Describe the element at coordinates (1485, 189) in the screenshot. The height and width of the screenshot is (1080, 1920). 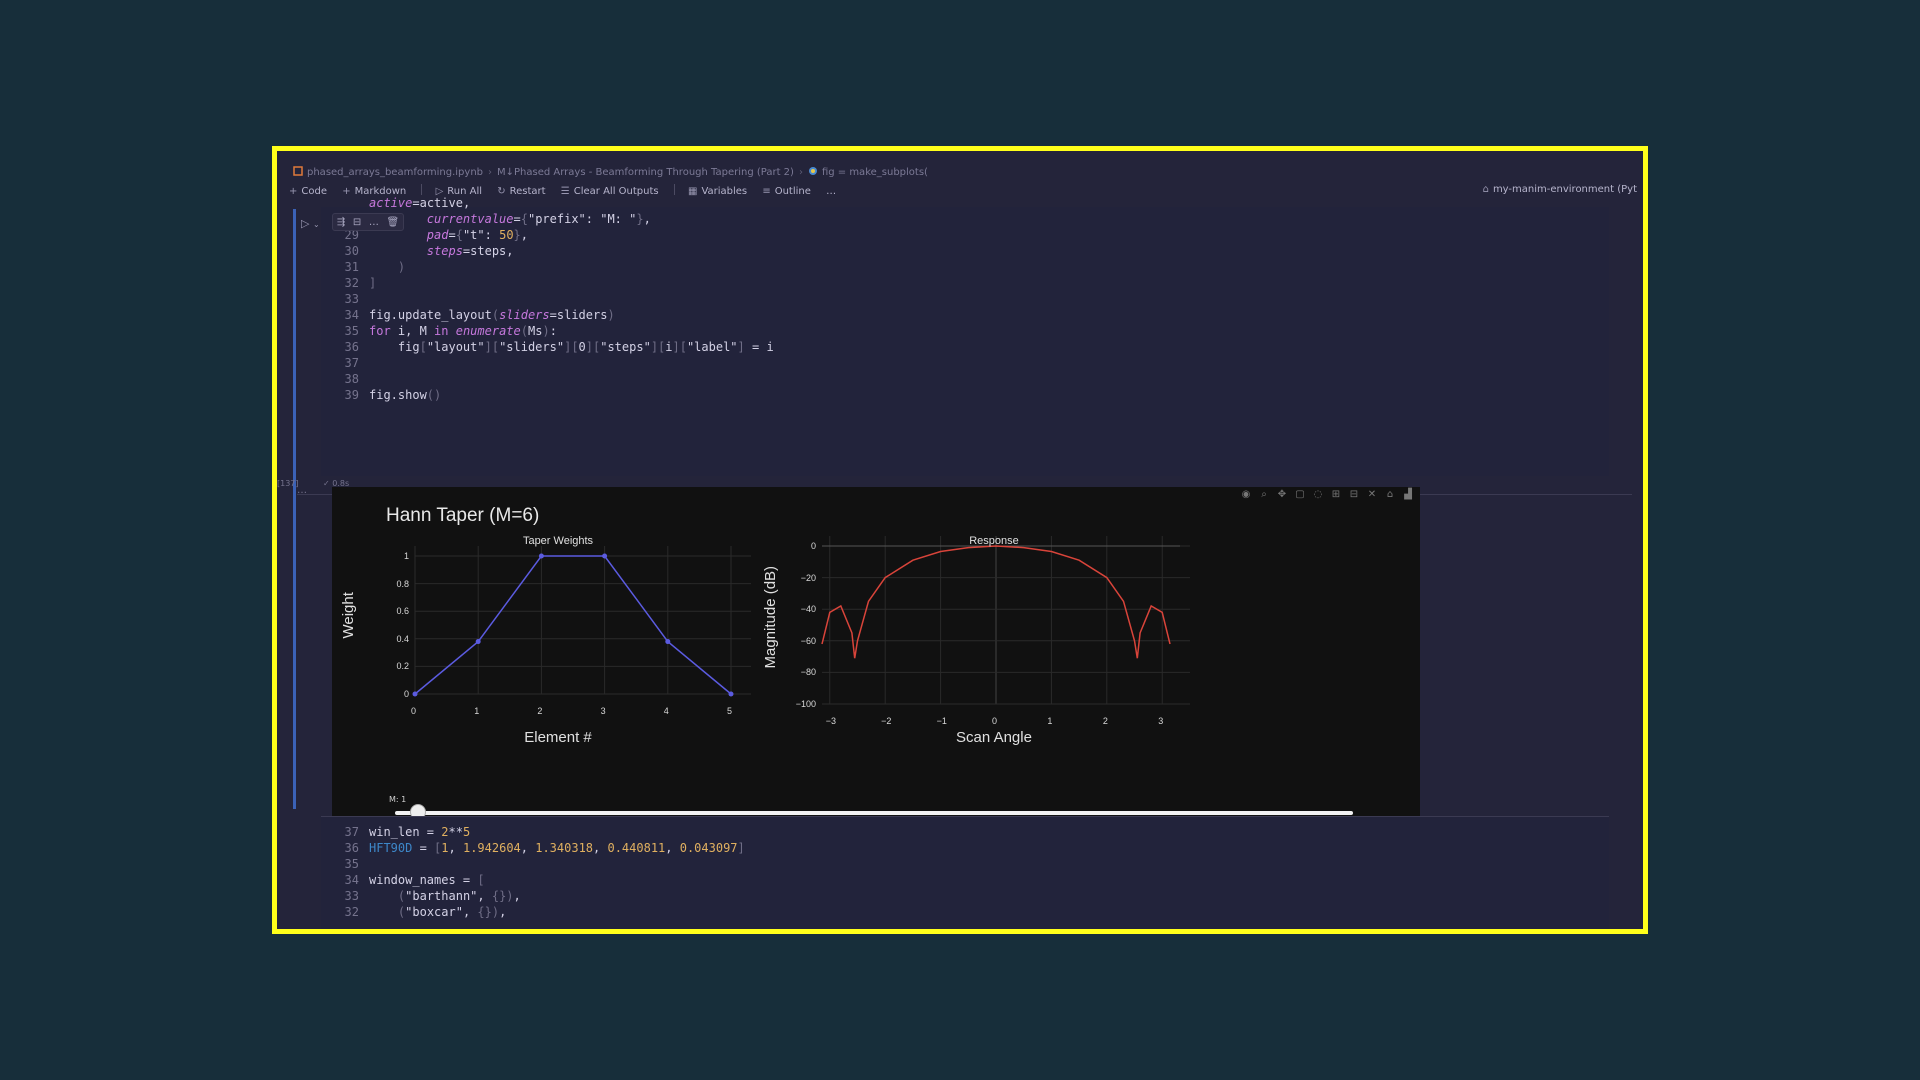
I see `kernel-icon: ⌂` at that location.